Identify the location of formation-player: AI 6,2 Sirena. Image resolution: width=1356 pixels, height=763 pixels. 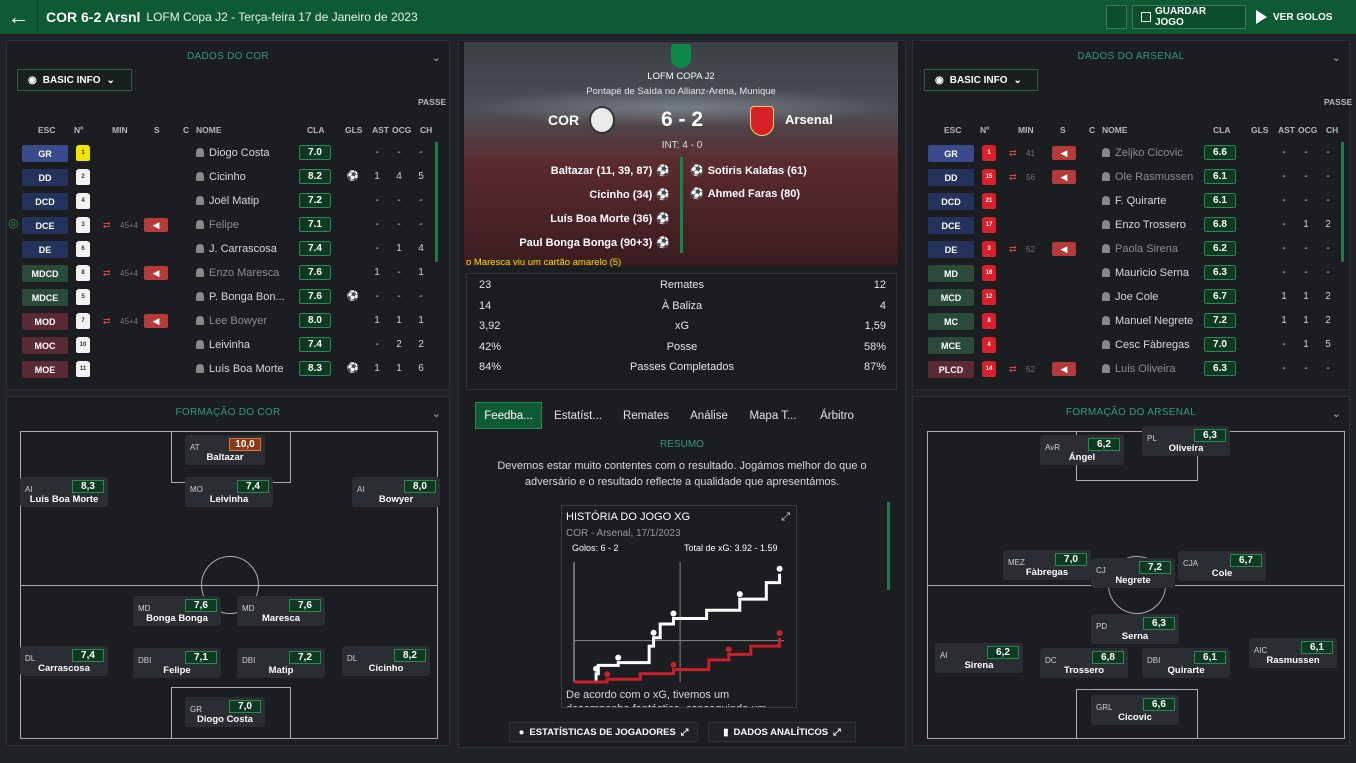
(979, 658).